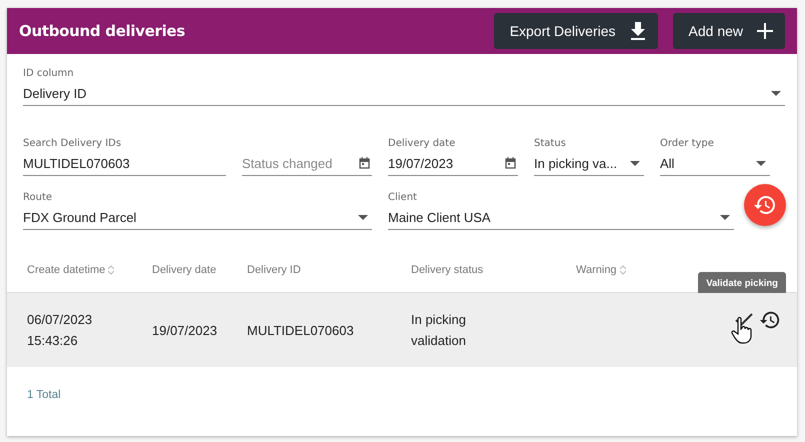  What do you see at coordinates (60, 330) in the screenshot?
I see `table-cell-text: 06/07/2023 15:43:26` at bounding box center [60, 330].